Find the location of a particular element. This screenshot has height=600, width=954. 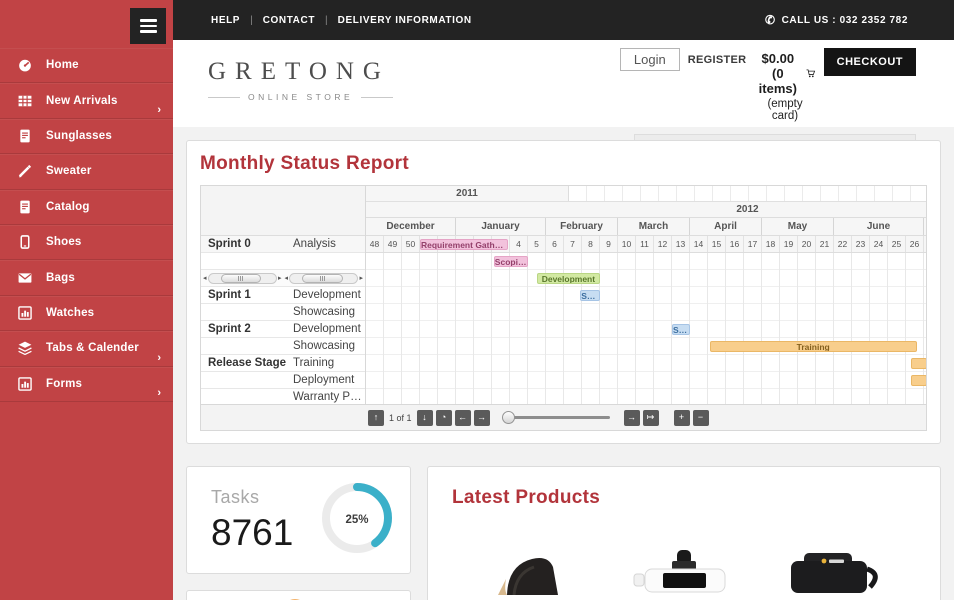

gantt-bar: Development is located at coordinates (568, 278).